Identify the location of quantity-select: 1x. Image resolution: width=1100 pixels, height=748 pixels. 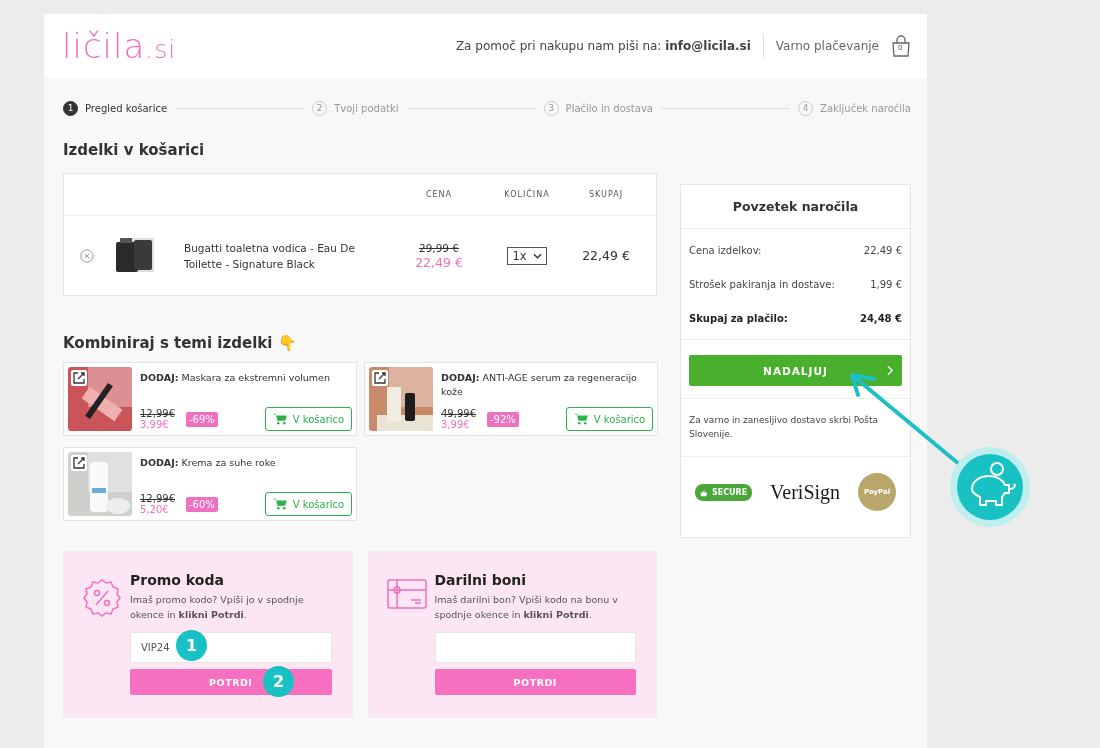
(527, 255).